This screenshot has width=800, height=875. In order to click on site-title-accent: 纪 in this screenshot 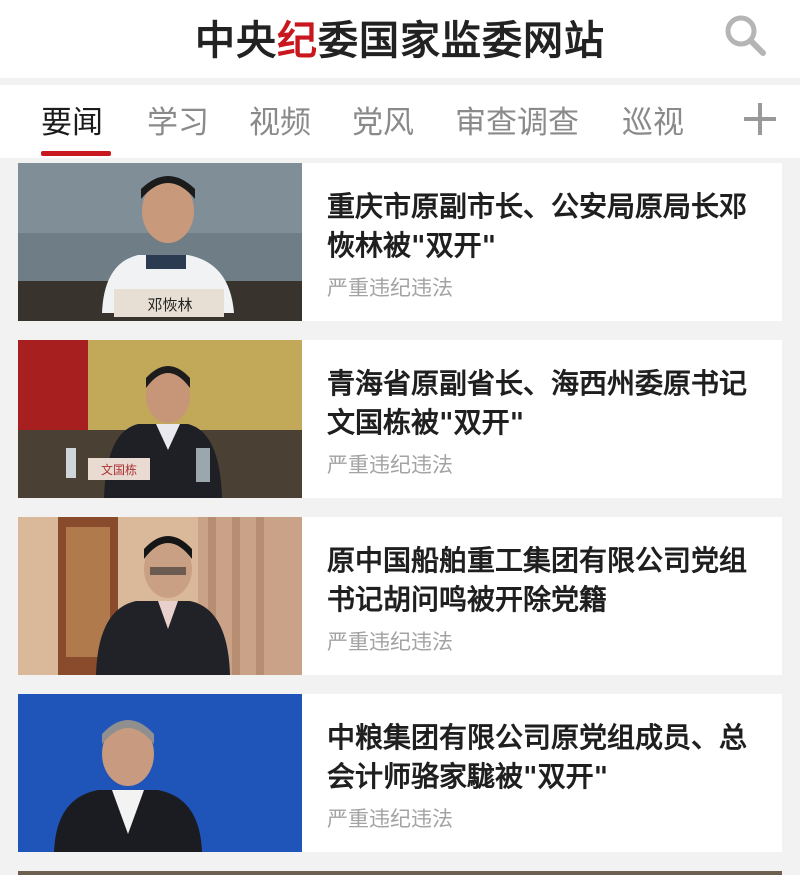, I will do `click(297, 40)`.